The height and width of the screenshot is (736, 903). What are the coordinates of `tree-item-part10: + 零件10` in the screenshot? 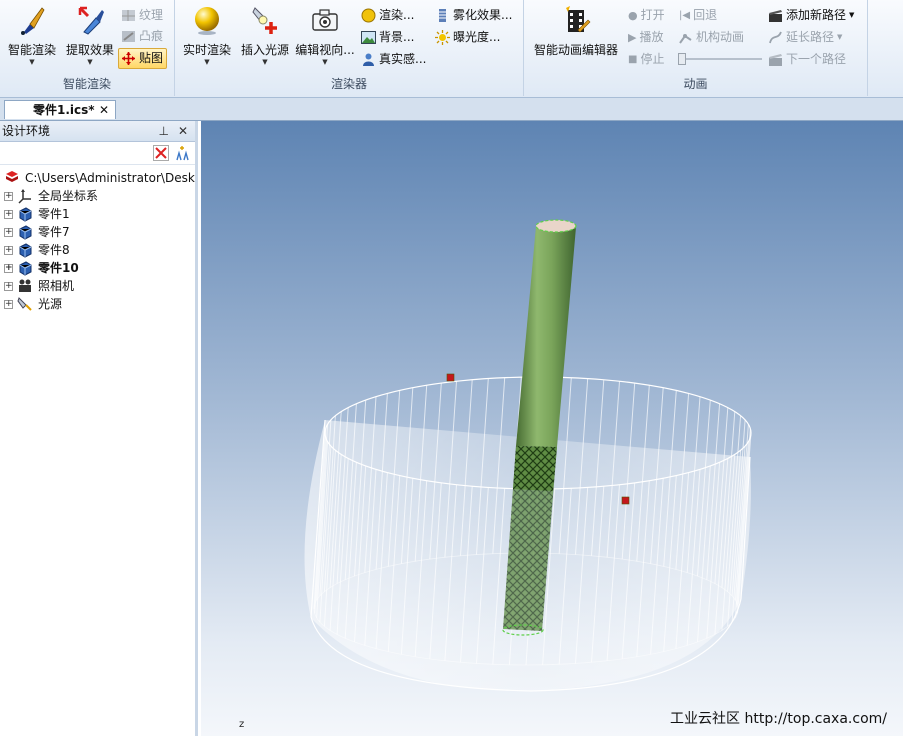 It's located at (41, 268).